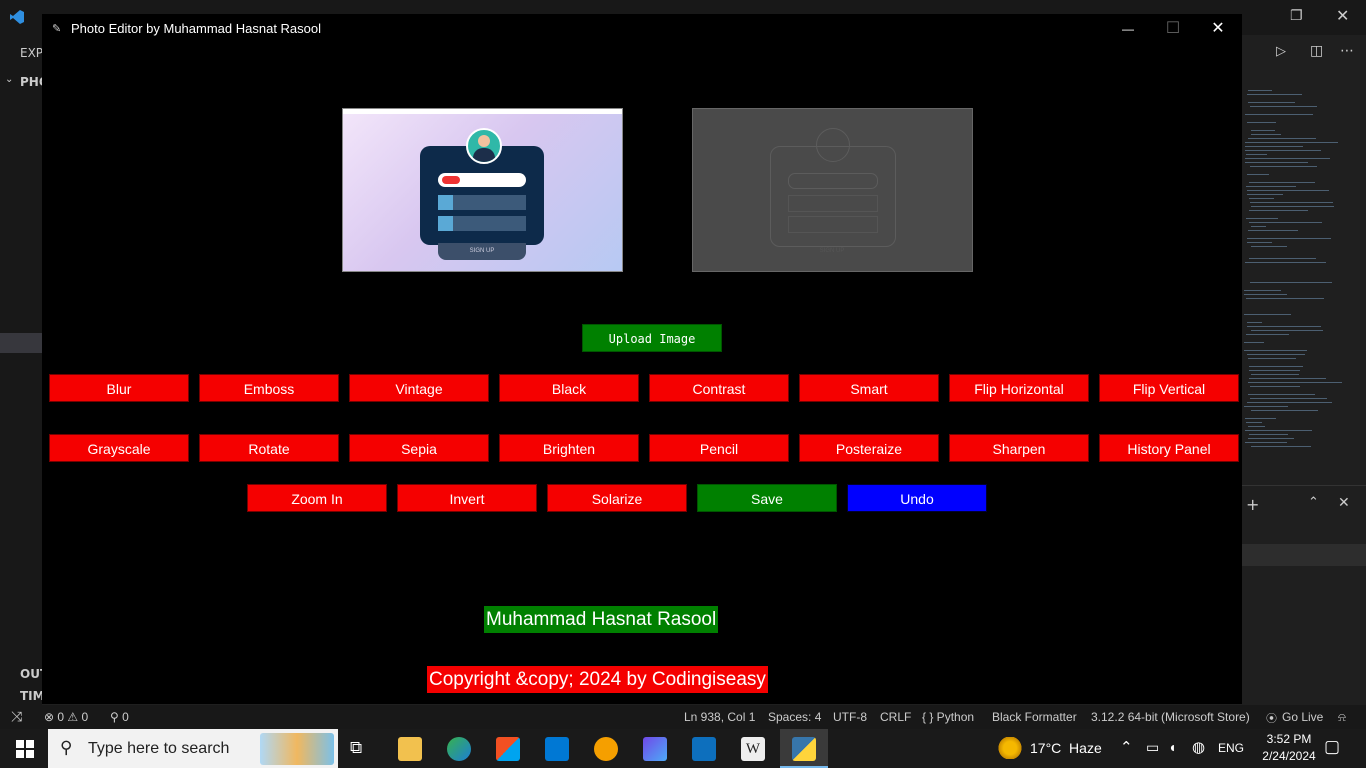  What do you see at coordinates (32, 696) in the screenshot?
I see `sidebar-item-timeline: TIM` at bounding box center [32, 696].